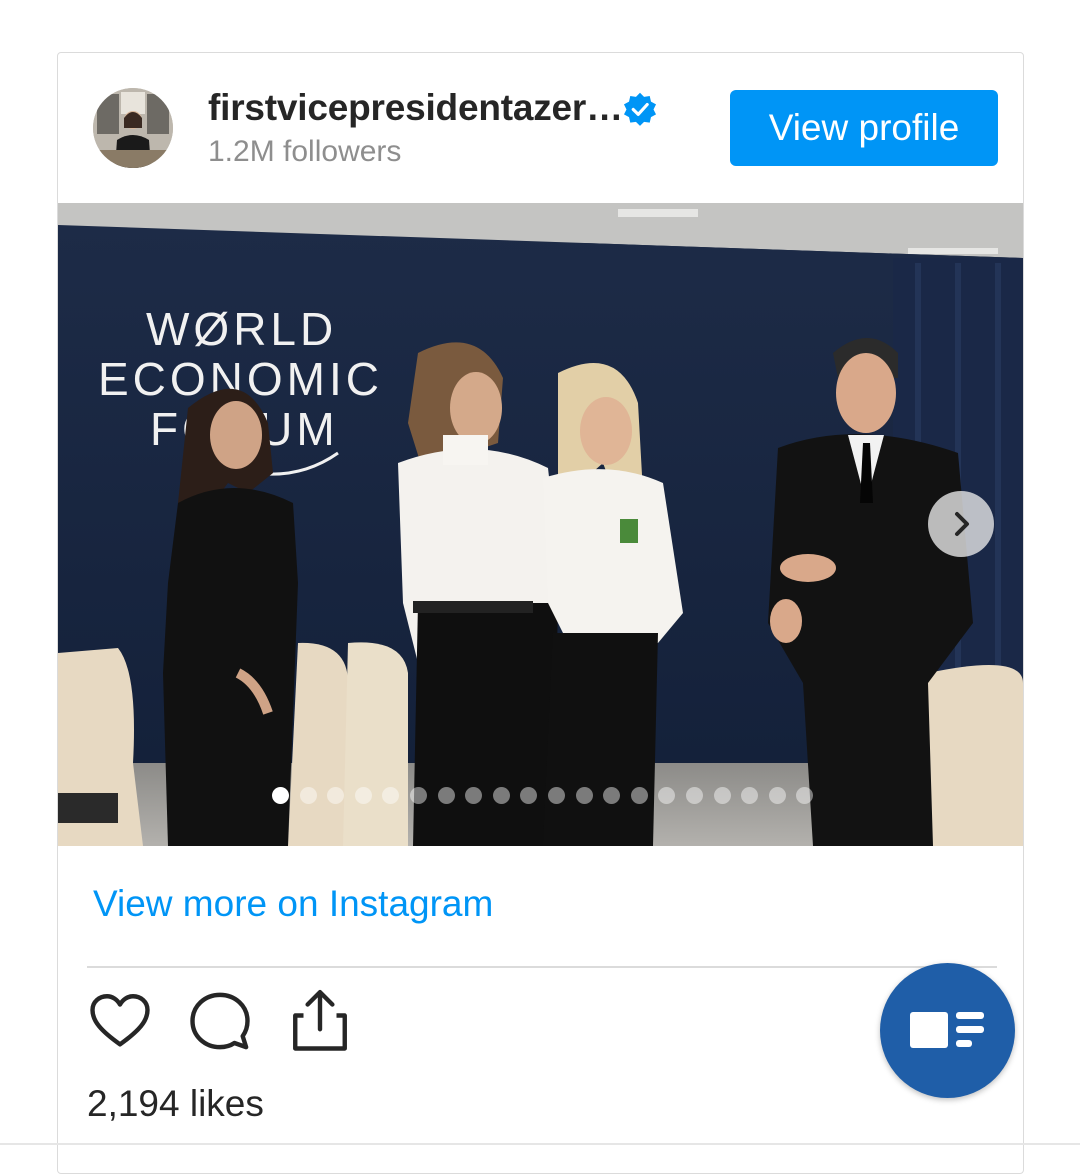  Describe the element at coordinates (540, 1144) in the screenshot. I see `page-bottom-divider` at that location.